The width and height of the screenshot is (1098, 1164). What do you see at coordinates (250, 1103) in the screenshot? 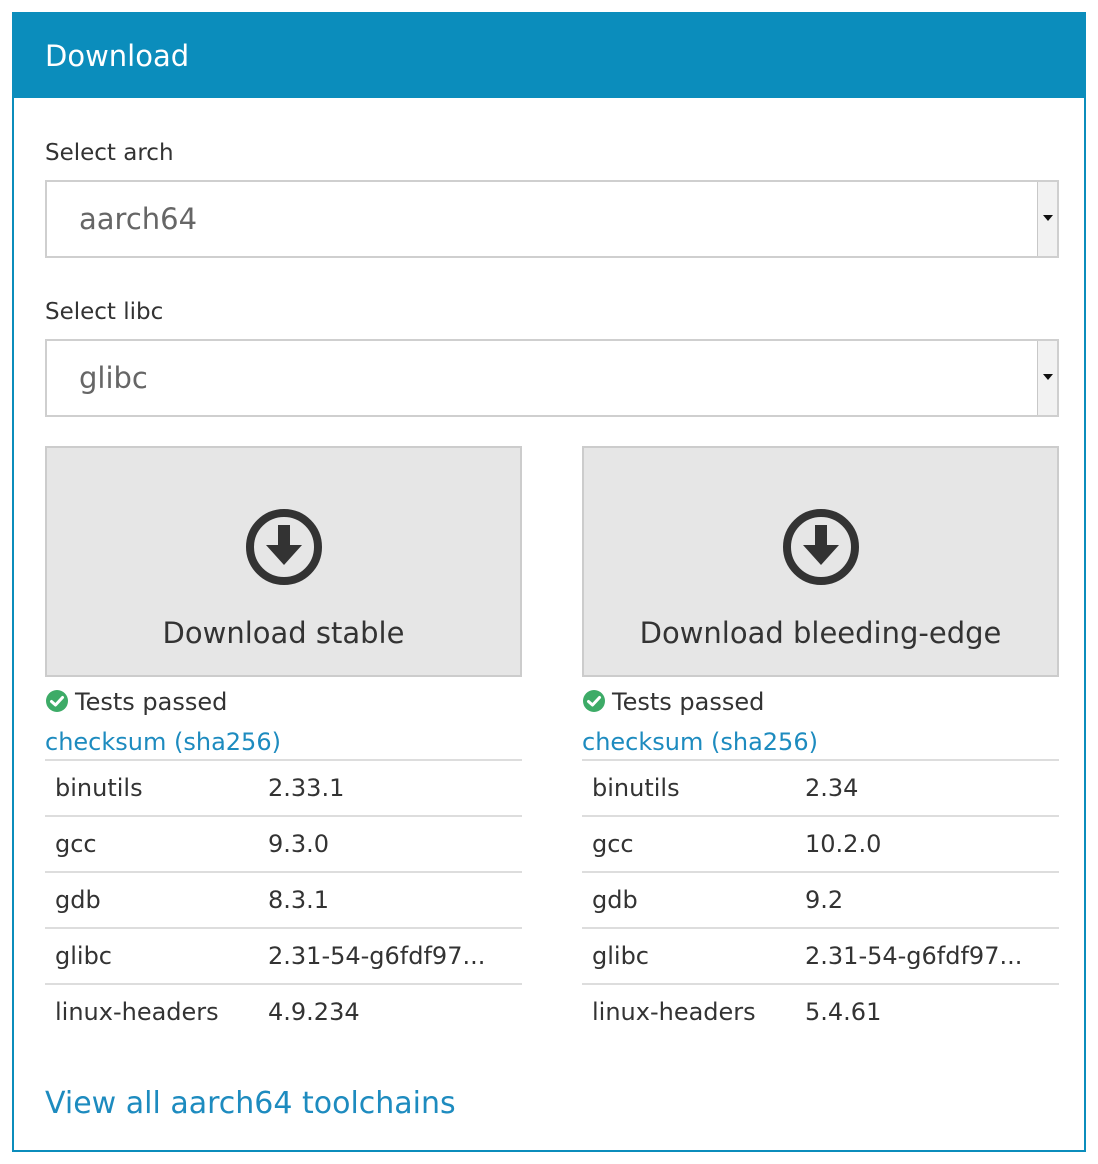
I see `view-all-toolchains-link: View all aarch64 toolchains` at bounding box center [250, 1103].